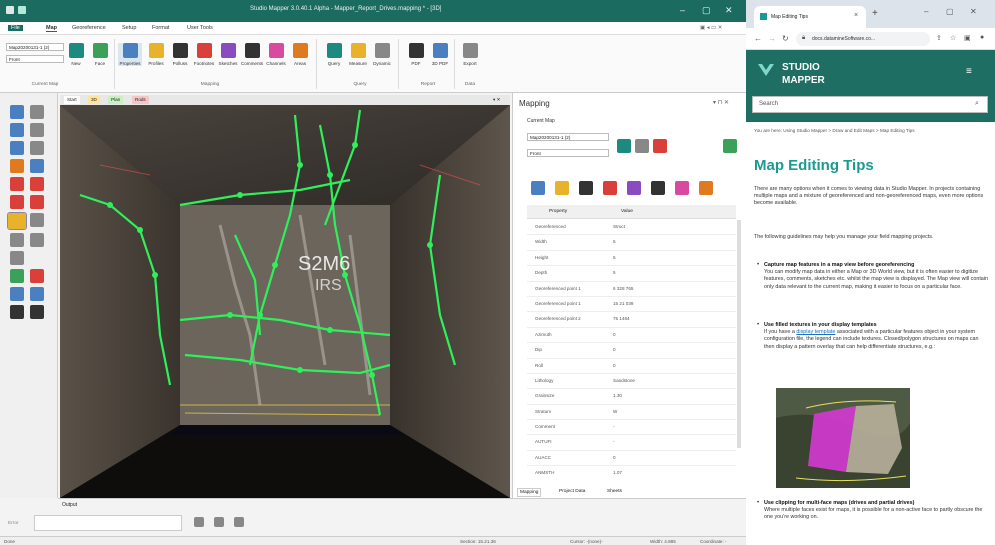 This screenshot has width=995, height=545. What do you see at coordinates (624, 146) in the screenshot?
I see `panel-new-map-icon` at bounding box center [624, 146].